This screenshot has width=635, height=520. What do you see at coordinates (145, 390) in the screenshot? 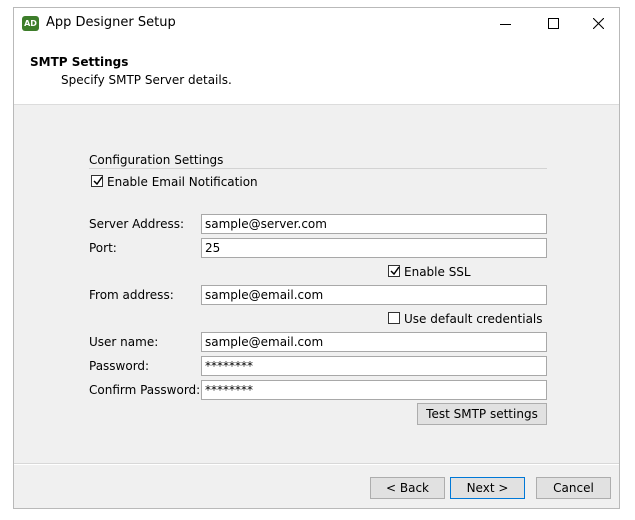
I see `confirm-password-label: Confirm Password:` at bounding box center [145, 390].